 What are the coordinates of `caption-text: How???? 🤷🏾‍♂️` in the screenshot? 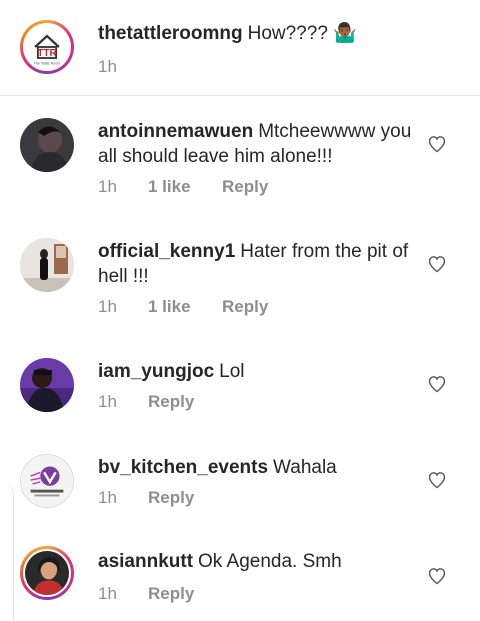 It's located at (302, 33).